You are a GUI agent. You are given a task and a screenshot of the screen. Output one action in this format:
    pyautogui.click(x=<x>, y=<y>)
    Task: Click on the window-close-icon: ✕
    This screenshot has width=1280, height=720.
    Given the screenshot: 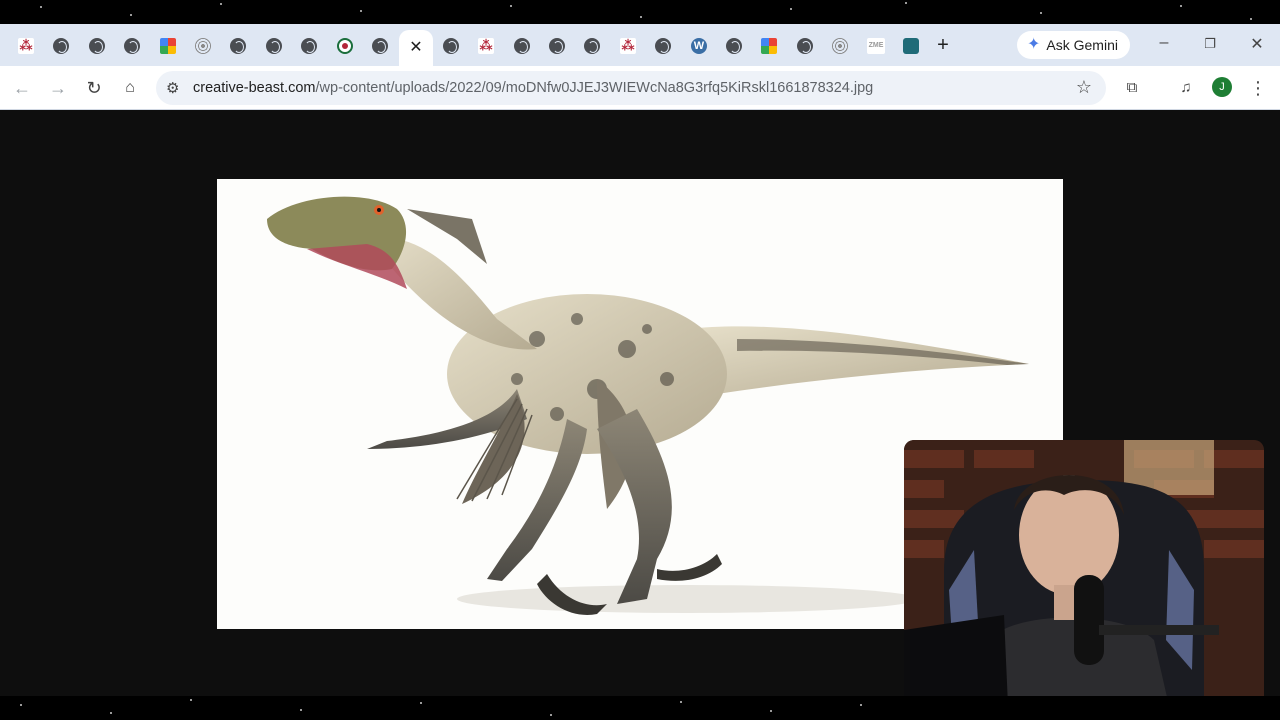 What is the action you would take?
    pyautogui.click(x=1257, y=44)
    